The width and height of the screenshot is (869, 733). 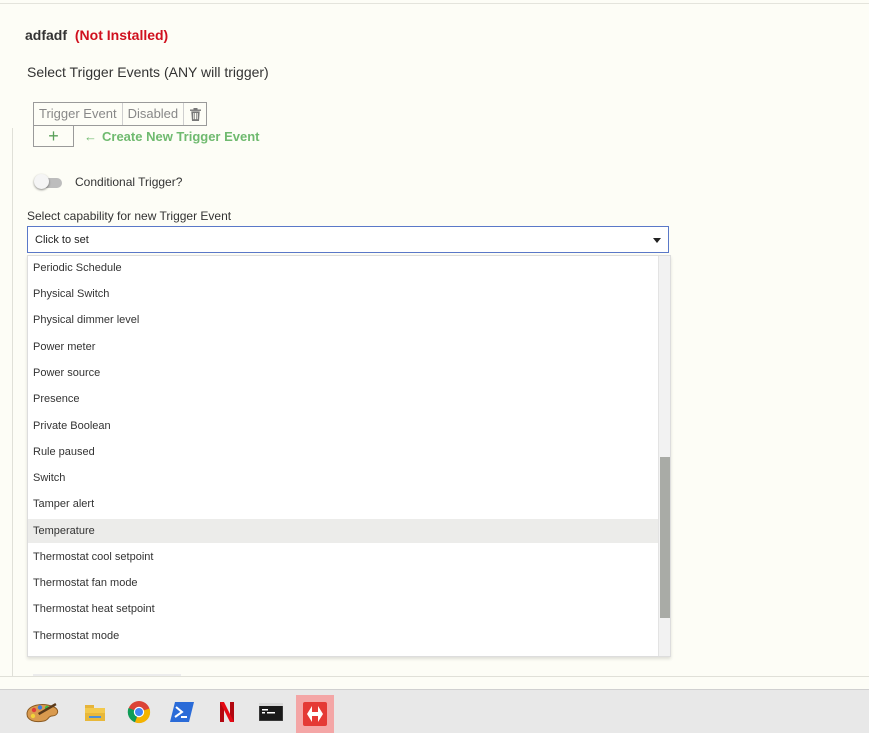 I want to click on dropdown-option-presence: Presence, so click(x=343, y=399).